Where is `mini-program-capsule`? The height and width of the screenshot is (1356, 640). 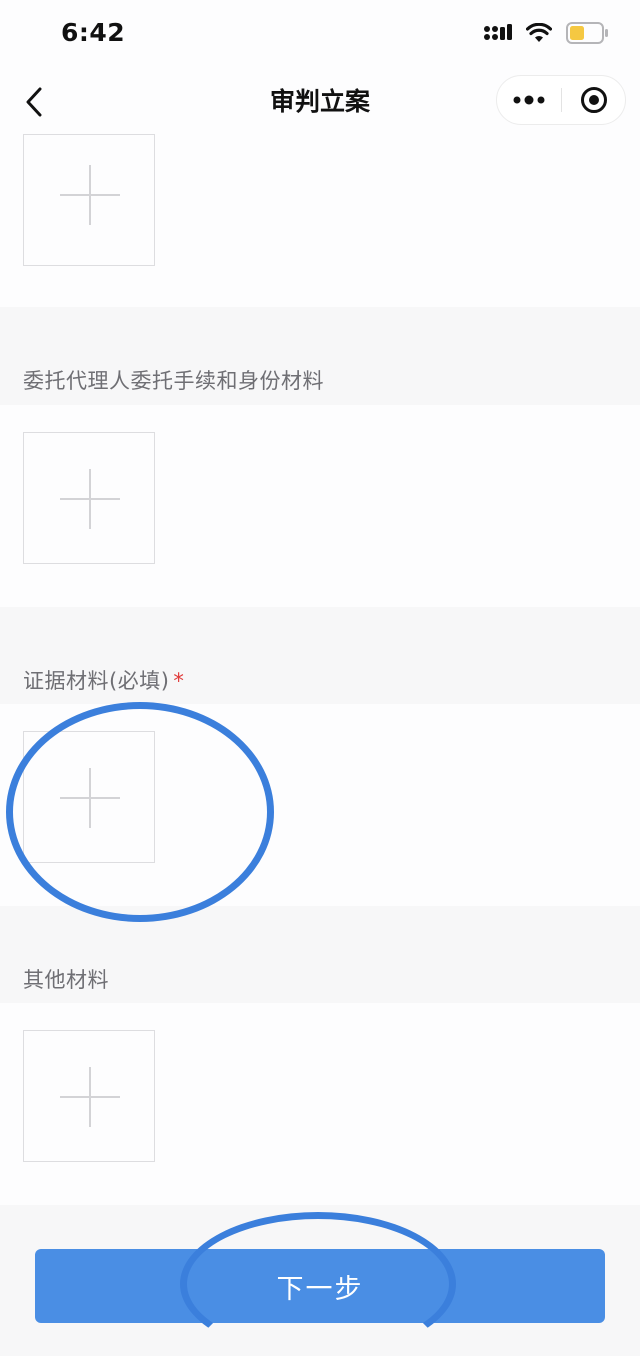 mini-program-capsule is located at coordinates (561, 100).